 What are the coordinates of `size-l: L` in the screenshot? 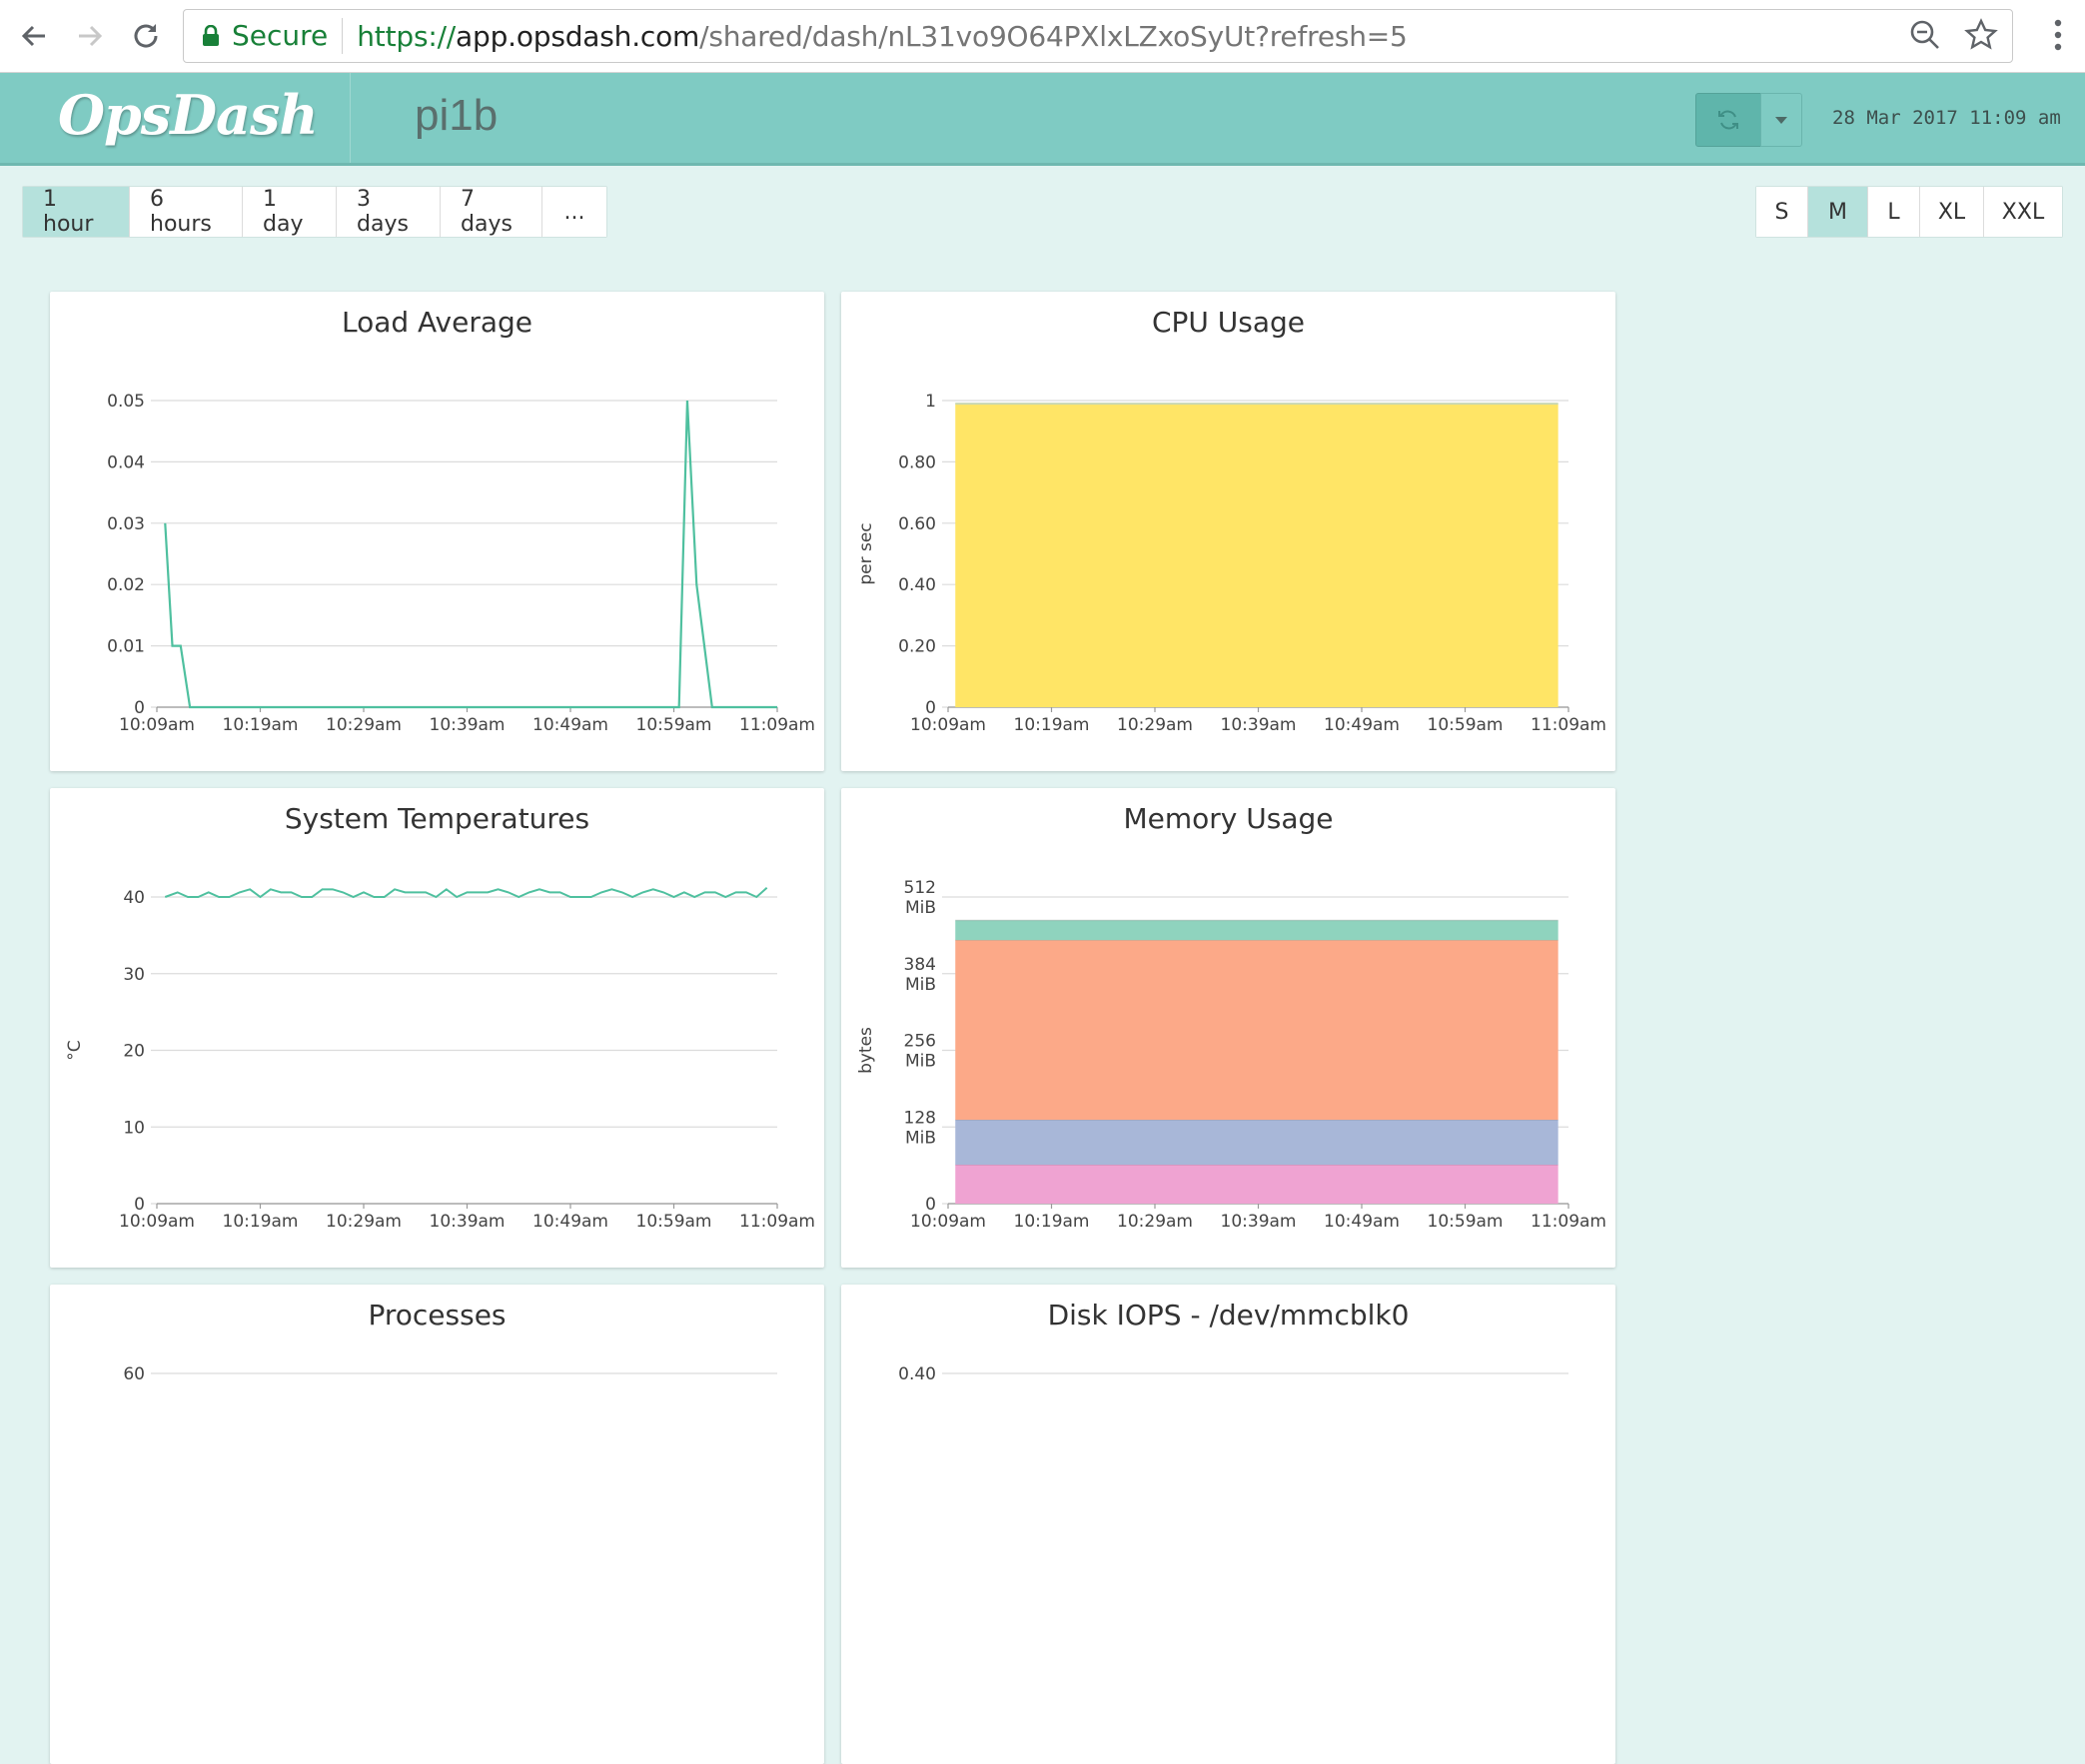 It's located at (1894, 212).